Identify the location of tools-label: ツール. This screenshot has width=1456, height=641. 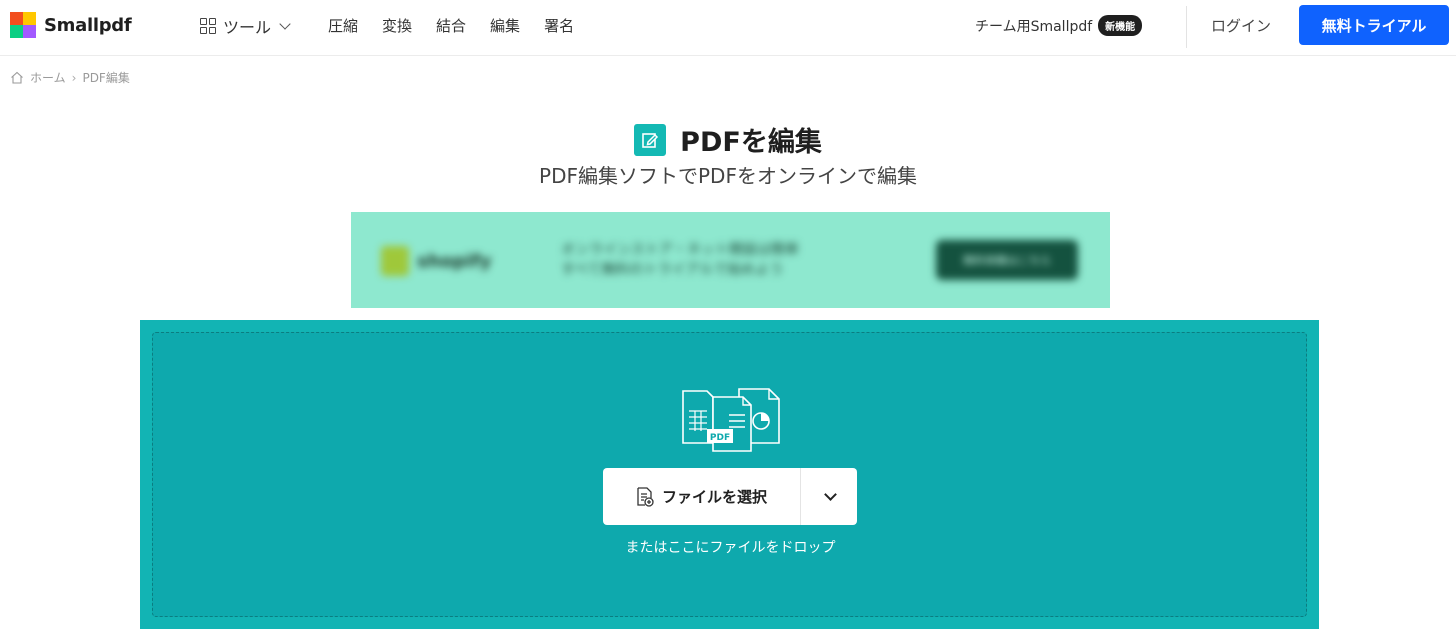
(247, 27).